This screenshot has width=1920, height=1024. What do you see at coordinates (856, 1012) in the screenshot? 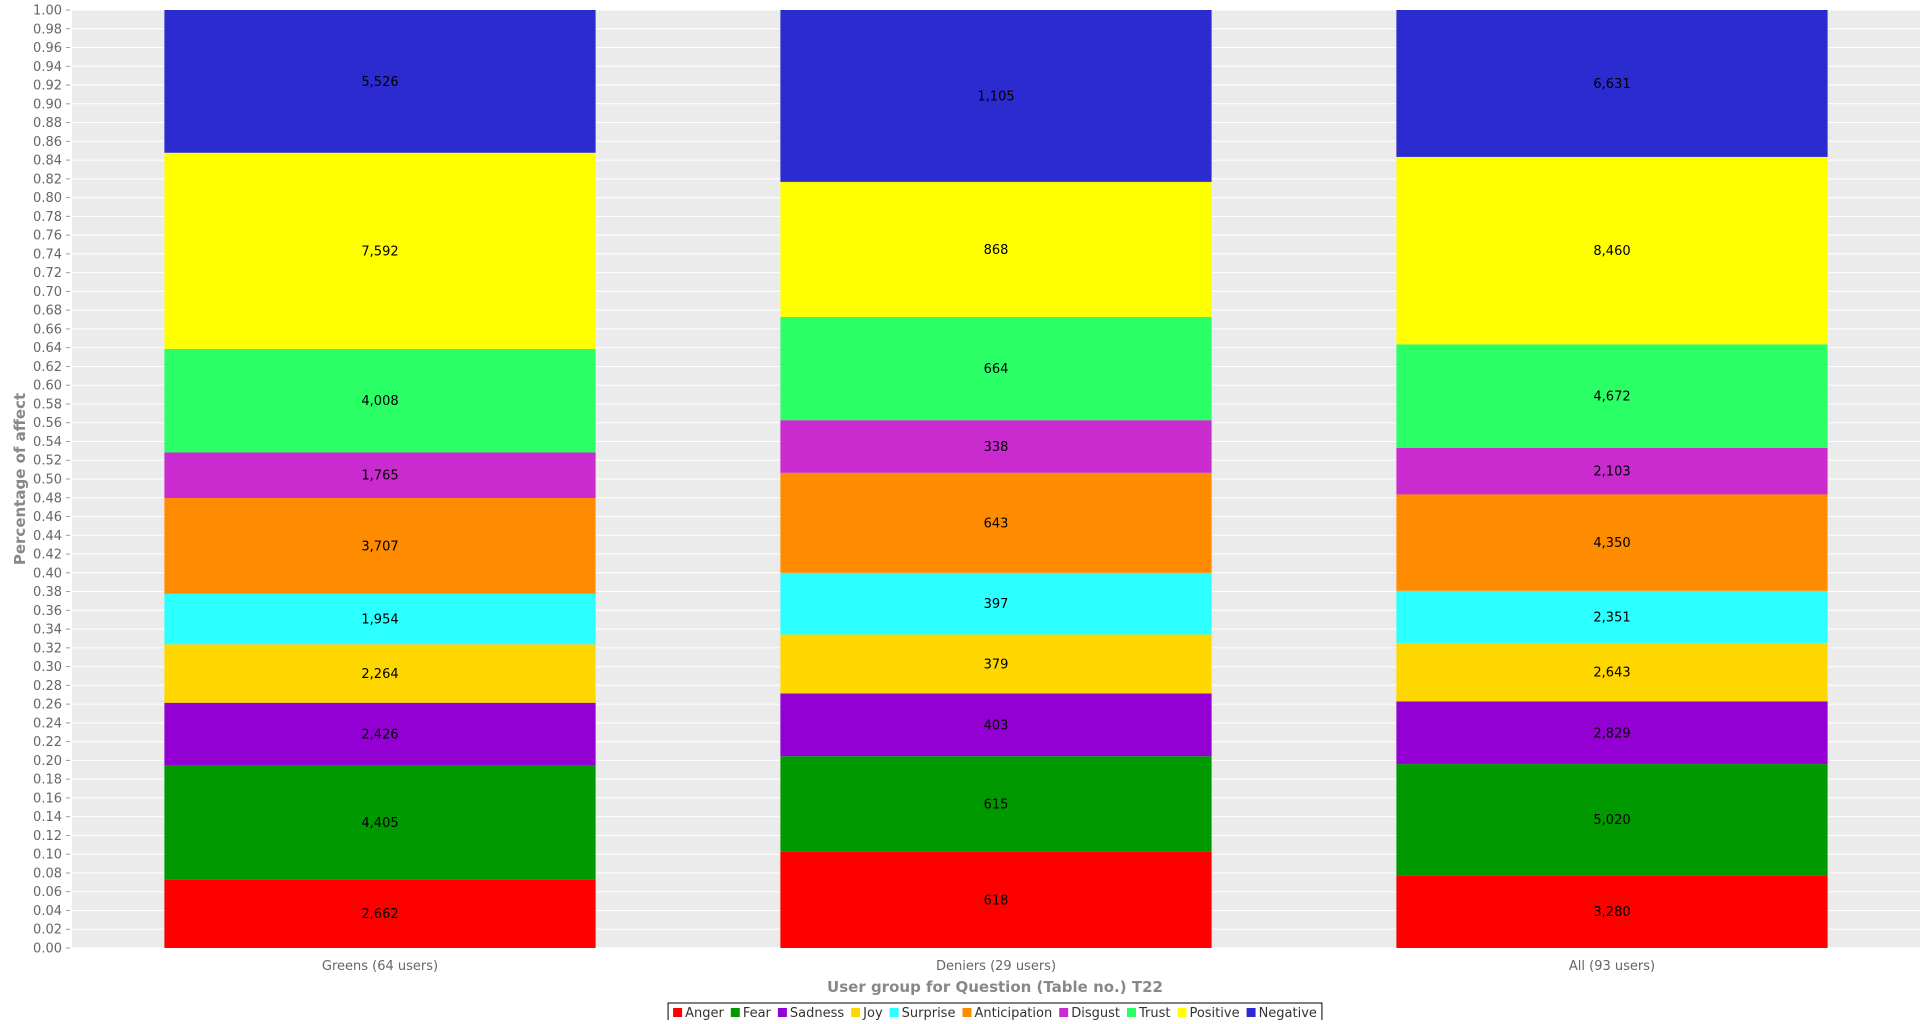
I see `legend-swatch-joy` at bounding box center [856, 1012].